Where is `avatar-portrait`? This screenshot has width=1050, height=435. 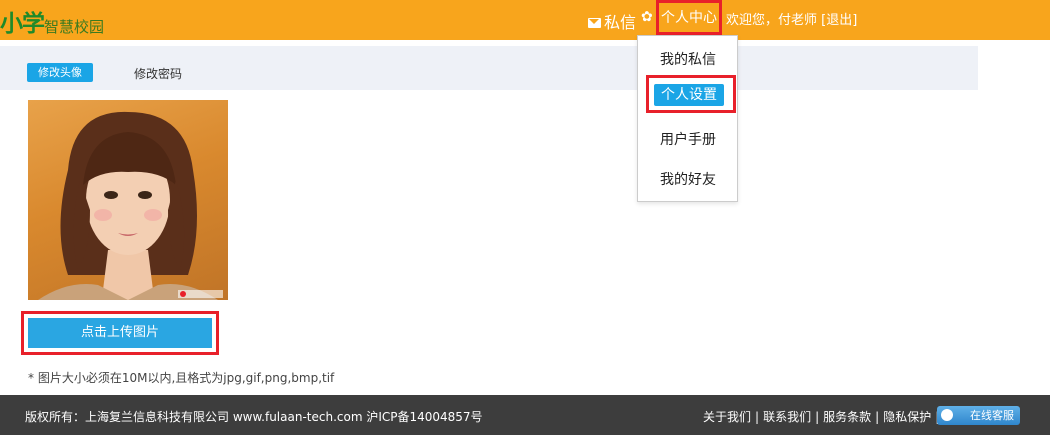 avatar-portrait is located at coordinates (130, 205).